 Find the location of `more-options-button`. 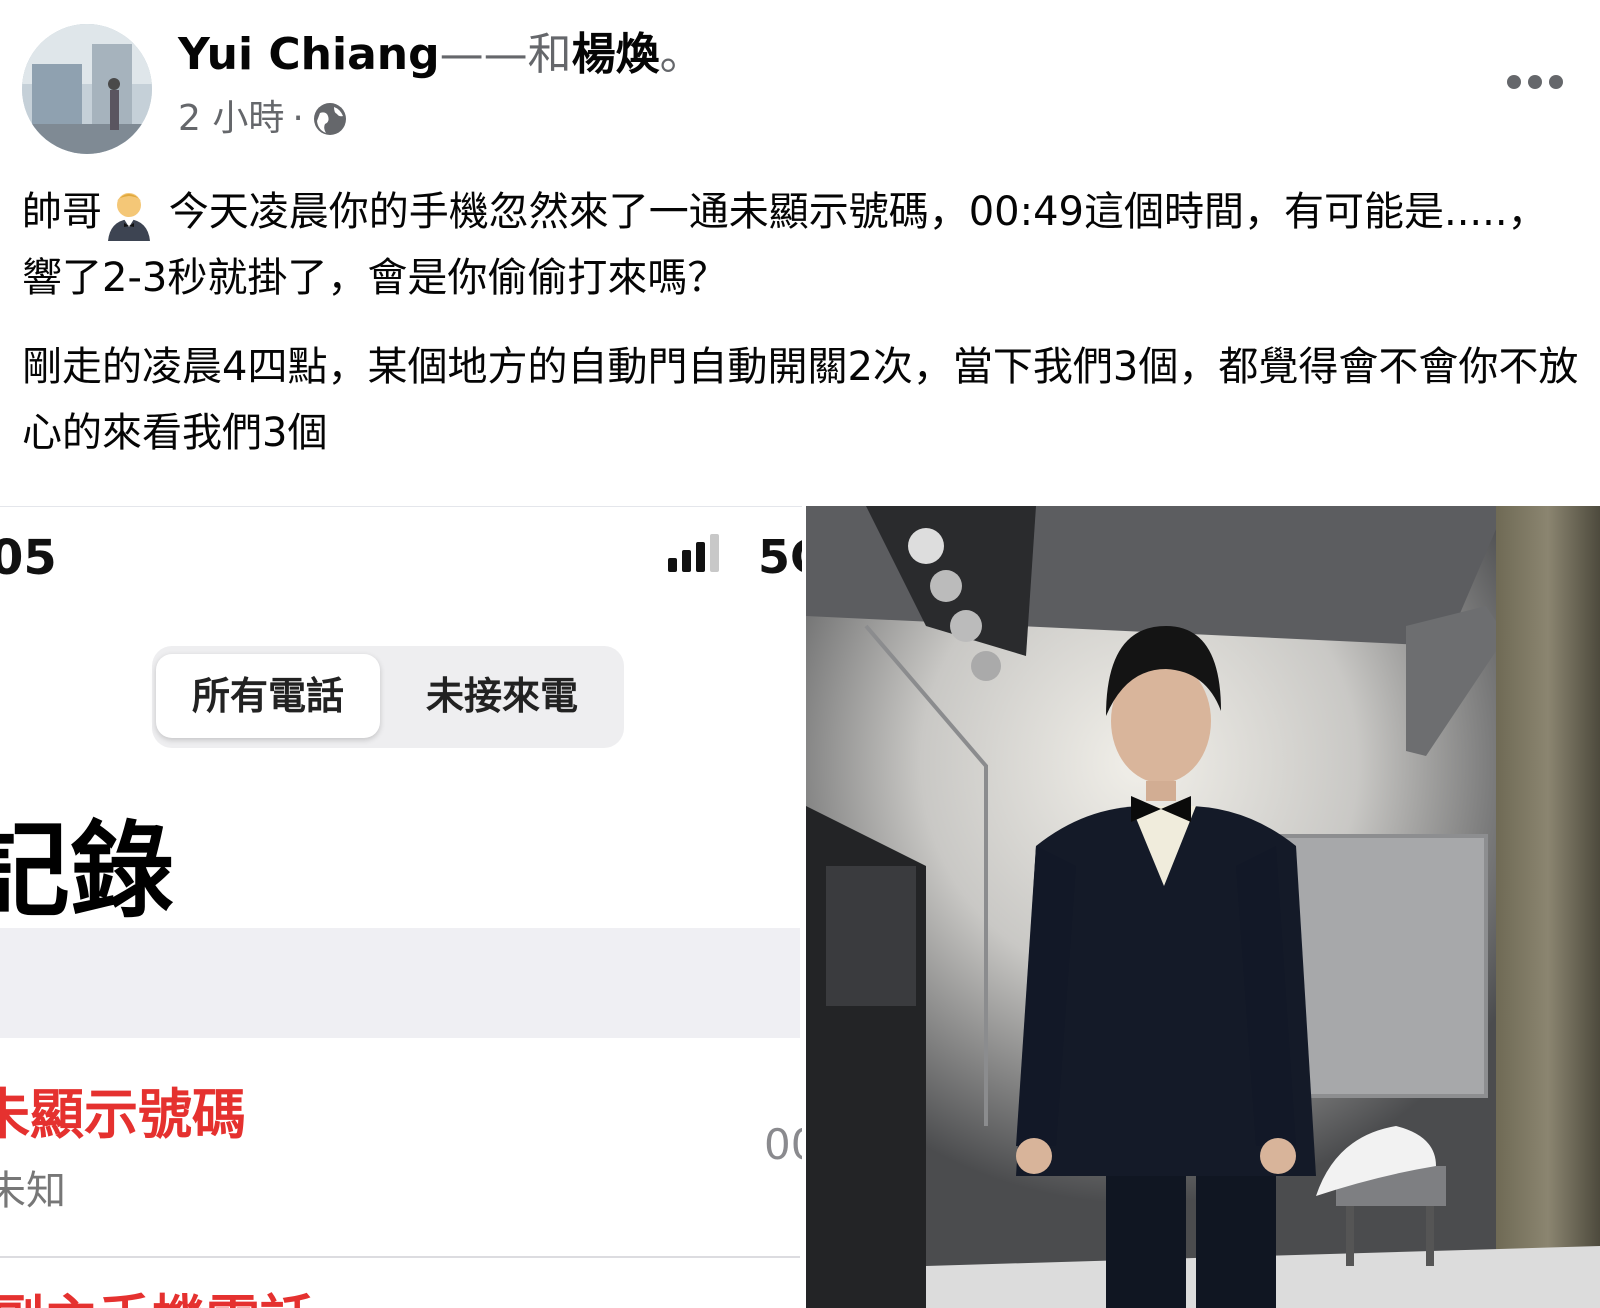

more-options-button is located at coordinates (1535, 82).